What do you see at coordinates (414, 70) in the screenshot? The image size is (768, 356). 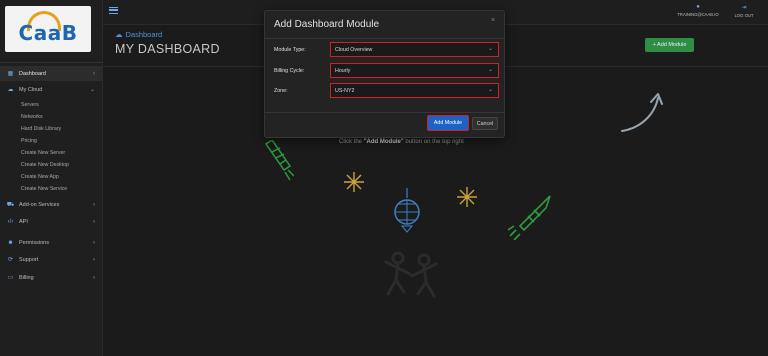 I see `billing-cycle-select: Hourly ⌄` at bounding box center [414, 70].